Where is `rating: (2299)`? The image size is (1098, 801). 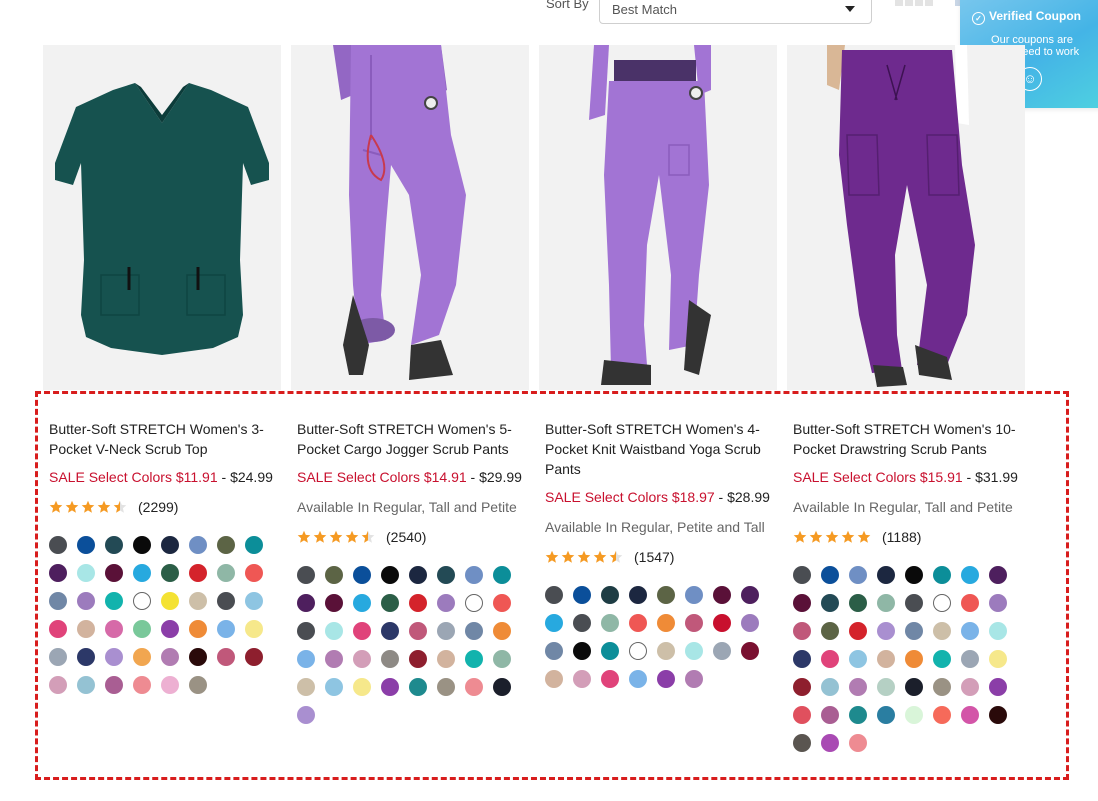
rating: (2299) is located at coordinates (164, 507).